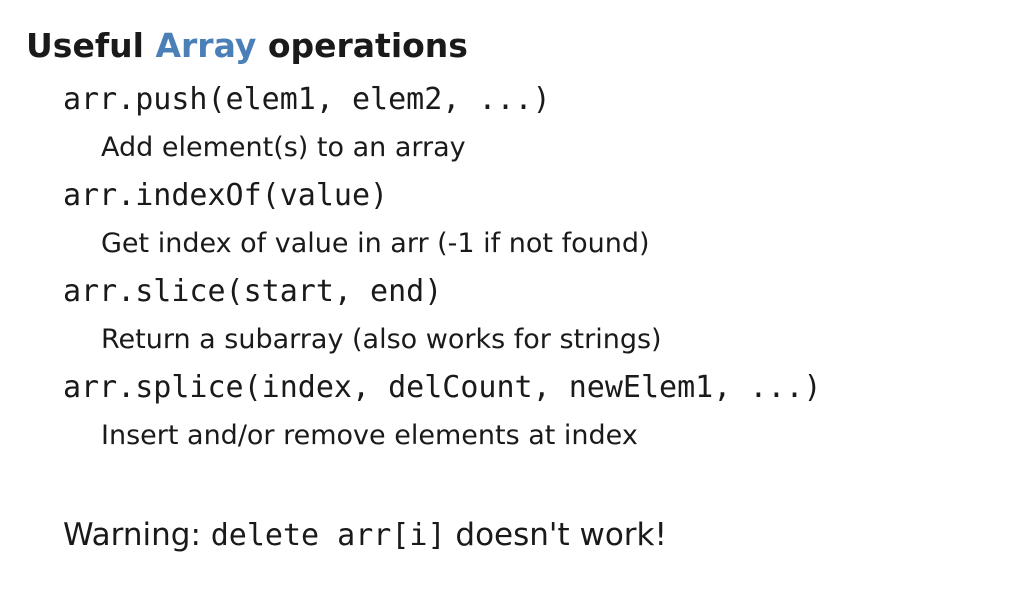 Image resolution: width=1030 pixels, height=592 pixels. What do you see at coordinates (226, 195) in the screenshot?
I see `operation-signature-indexof: arr.indexOf(value)` at bounding box center [226, 195].